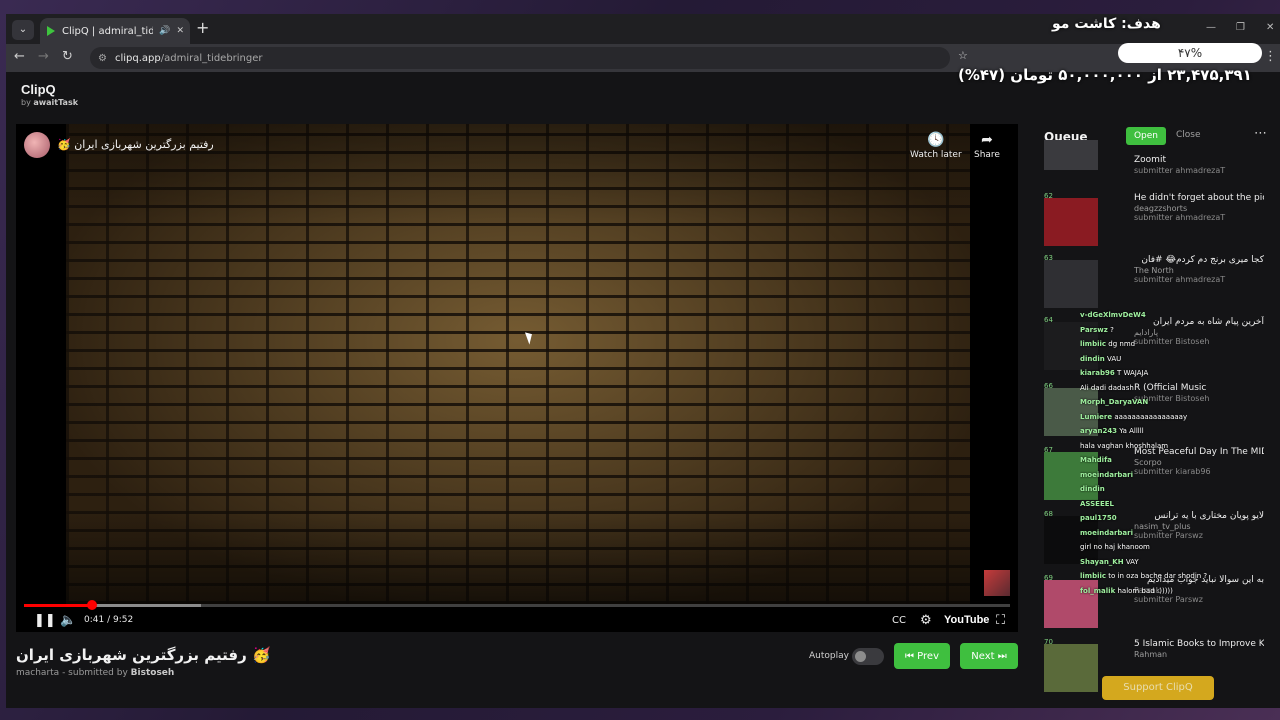 This screenshot has height=720, width=1280. Describe the element at coordinates (520, 58) in the screenshot. I see `address-bar: ⚙ clipq.app/admiral_tidebringer` at that location.